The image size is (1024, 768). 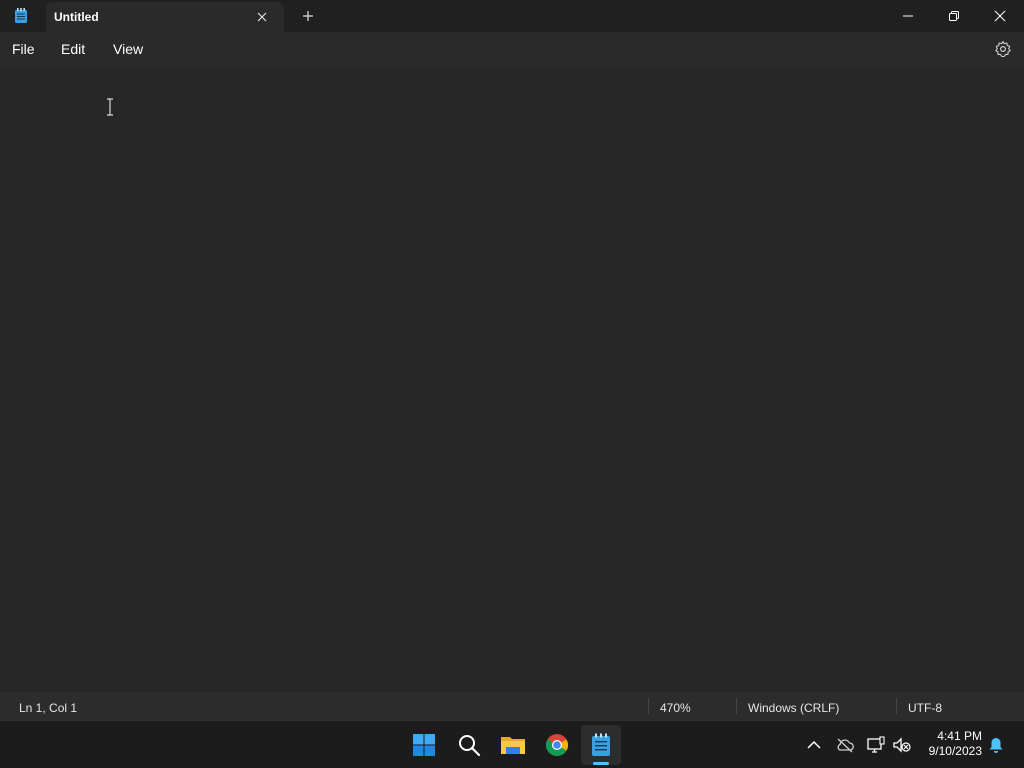 What do you see at coordinates (902, 745) in the screenshot?
I see `volume-muted-icon` at bounding box center [902, 745].